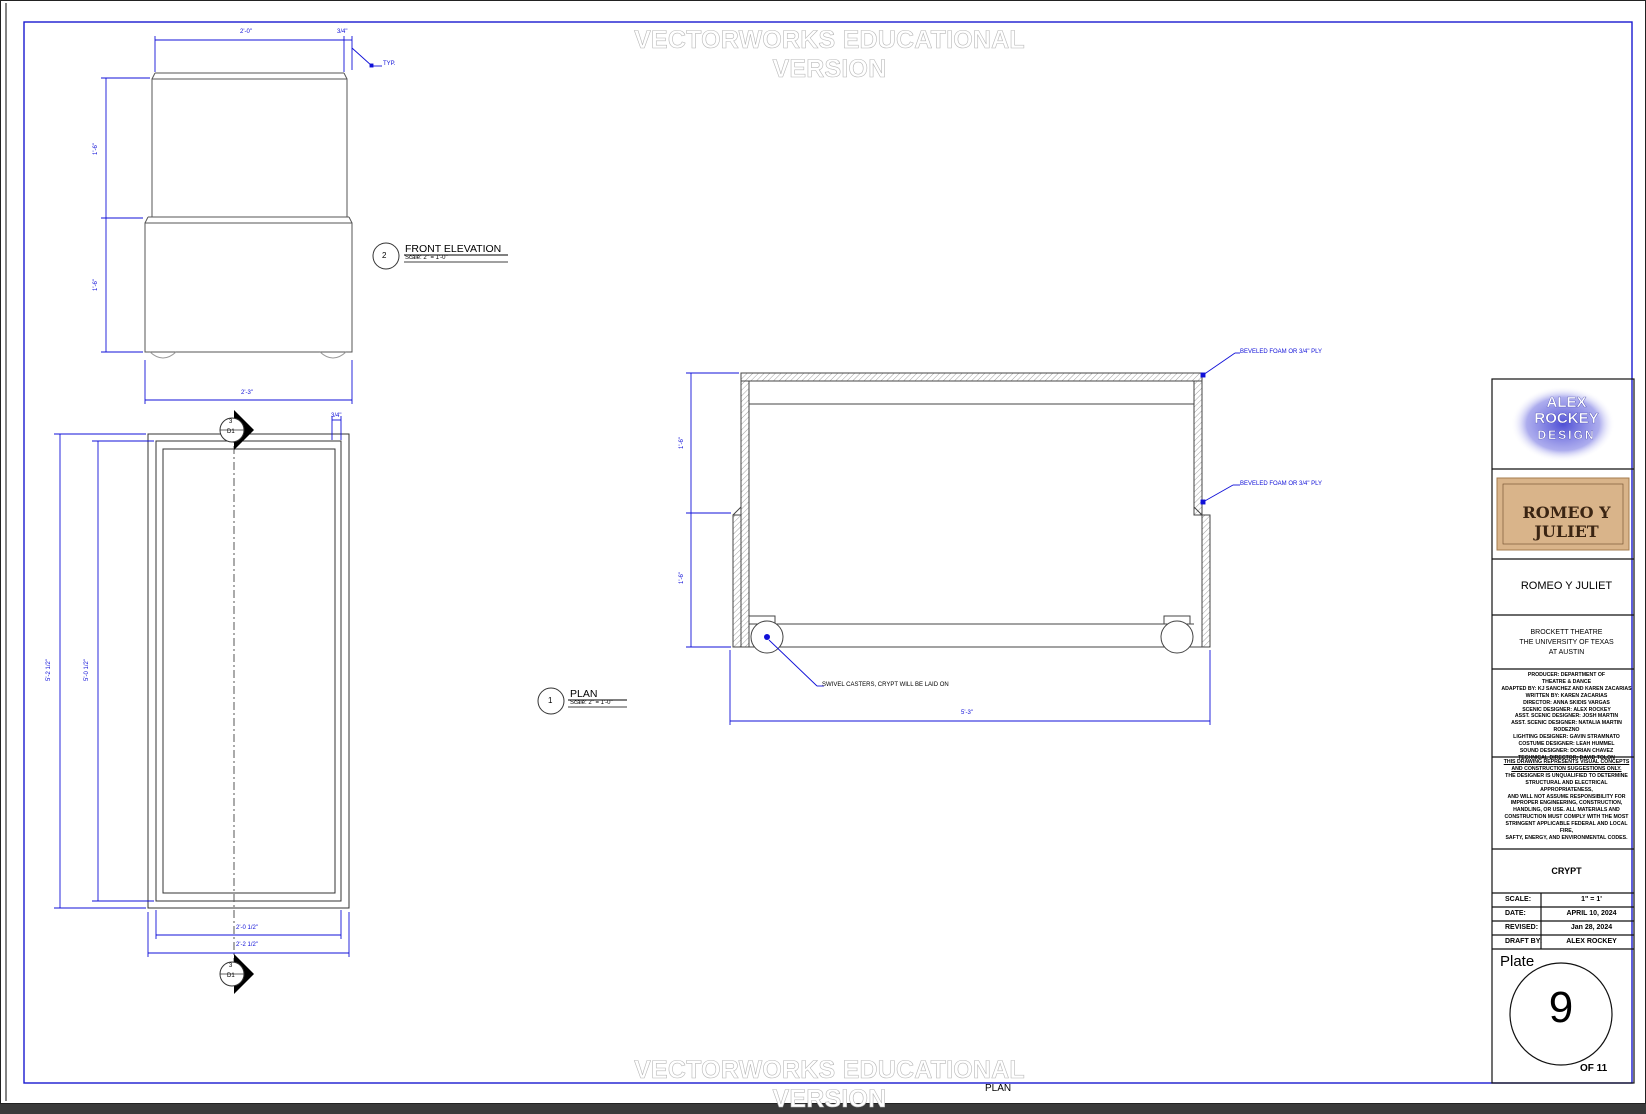 Image resolution: width=1646 pixels, height=1114 pixels. I want to click on plate-total: OF 11, so click(1594, 1068).